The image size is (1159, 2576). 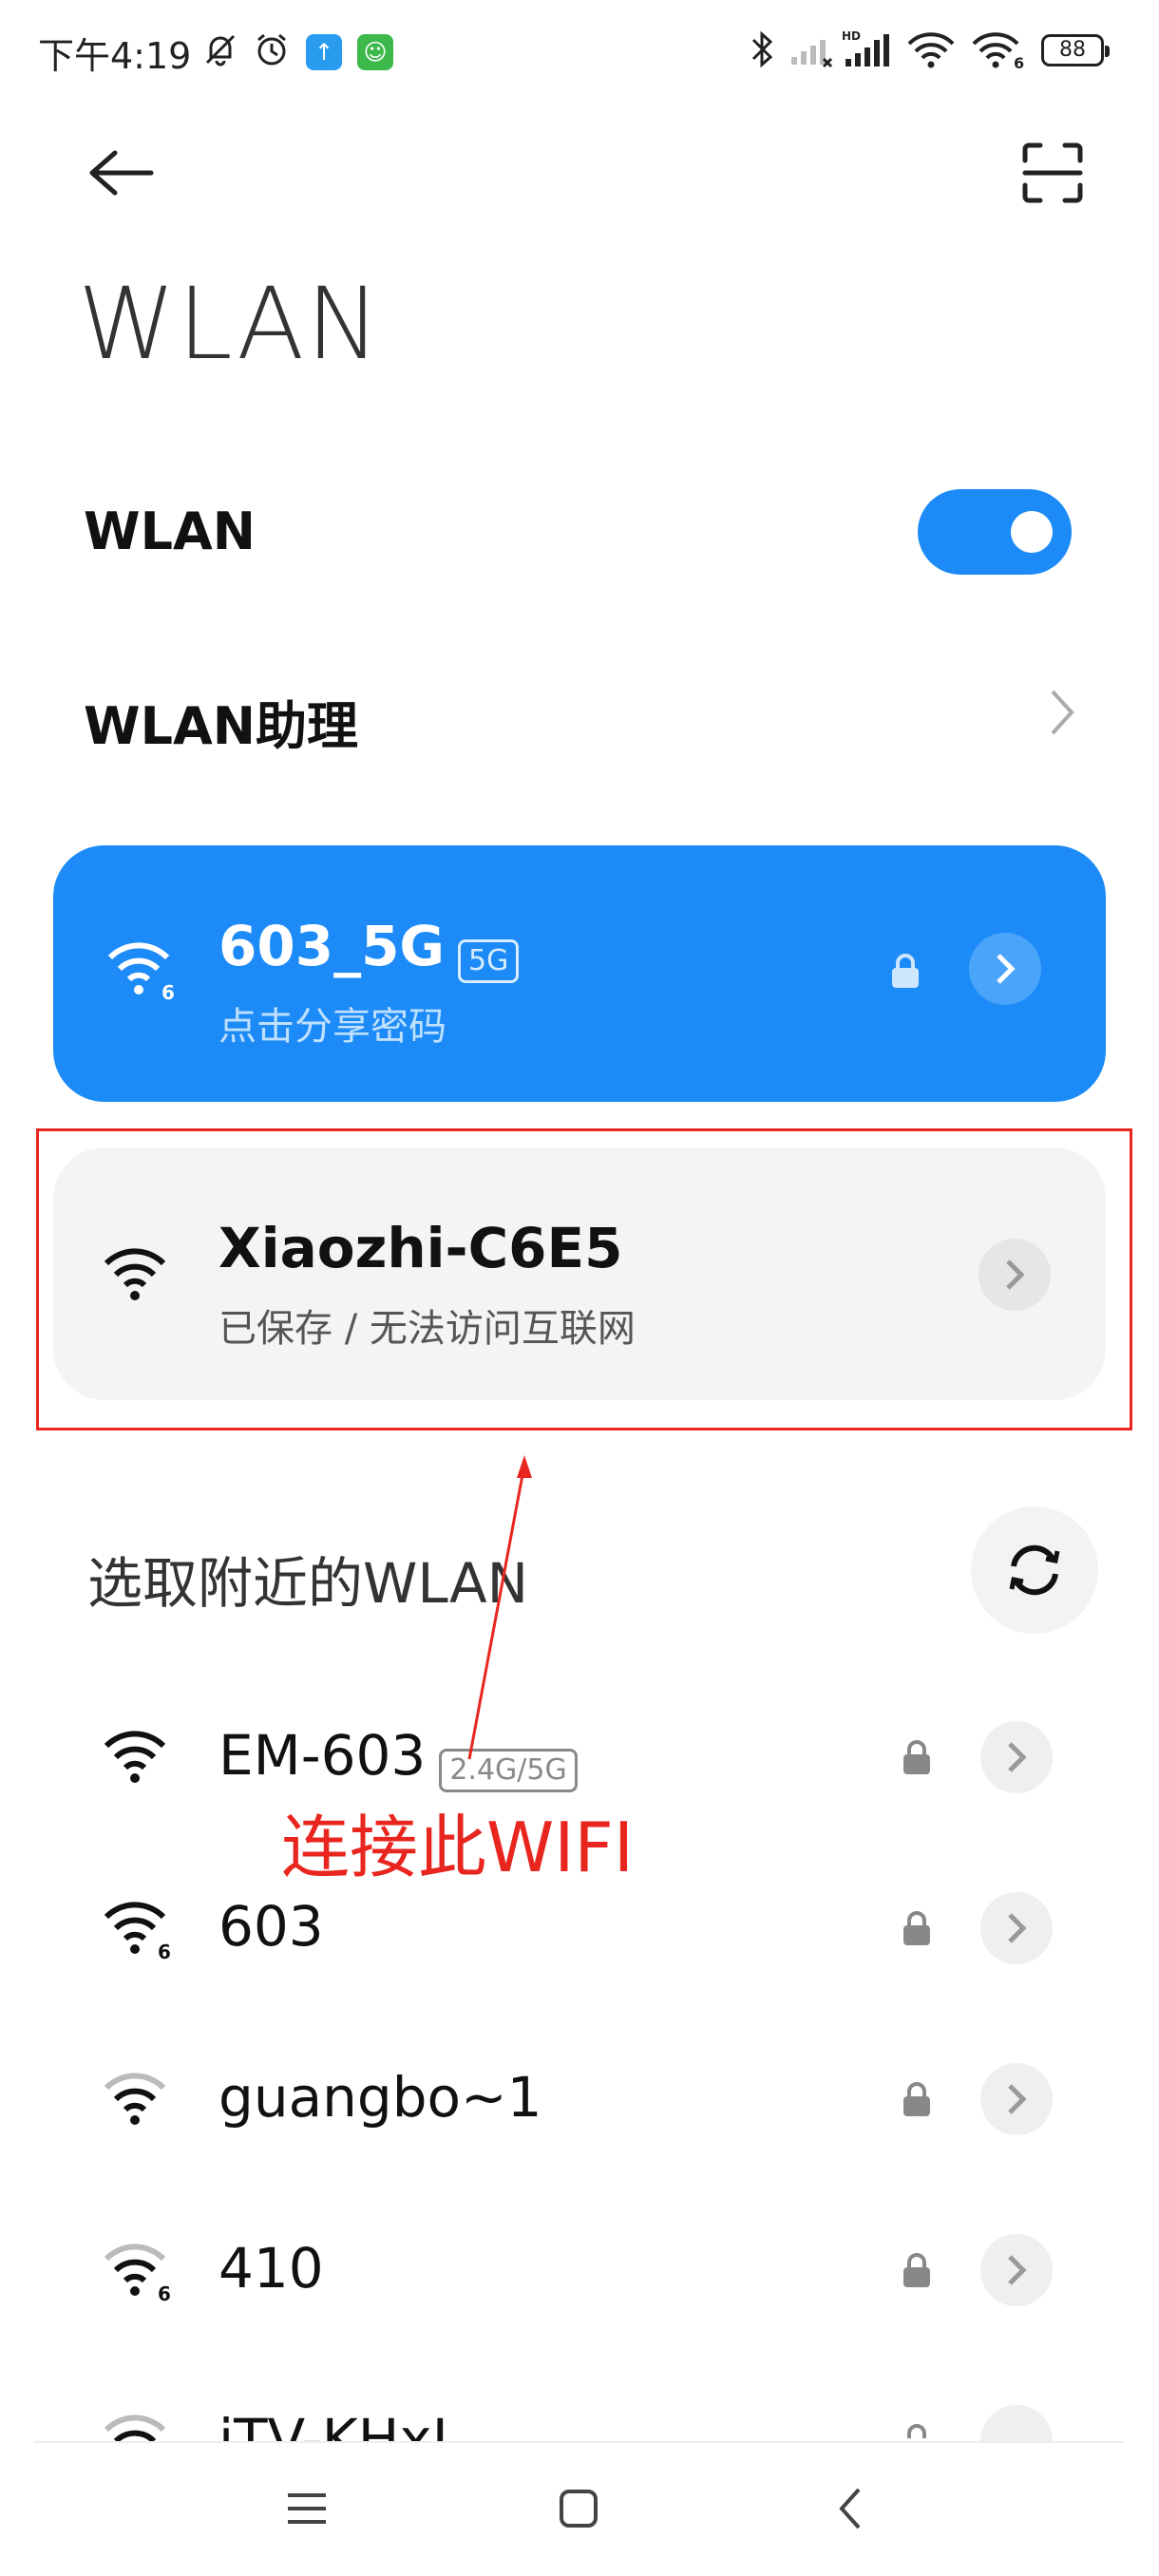 I want to click on annotation-arrow, so click(x=499, y=1607).